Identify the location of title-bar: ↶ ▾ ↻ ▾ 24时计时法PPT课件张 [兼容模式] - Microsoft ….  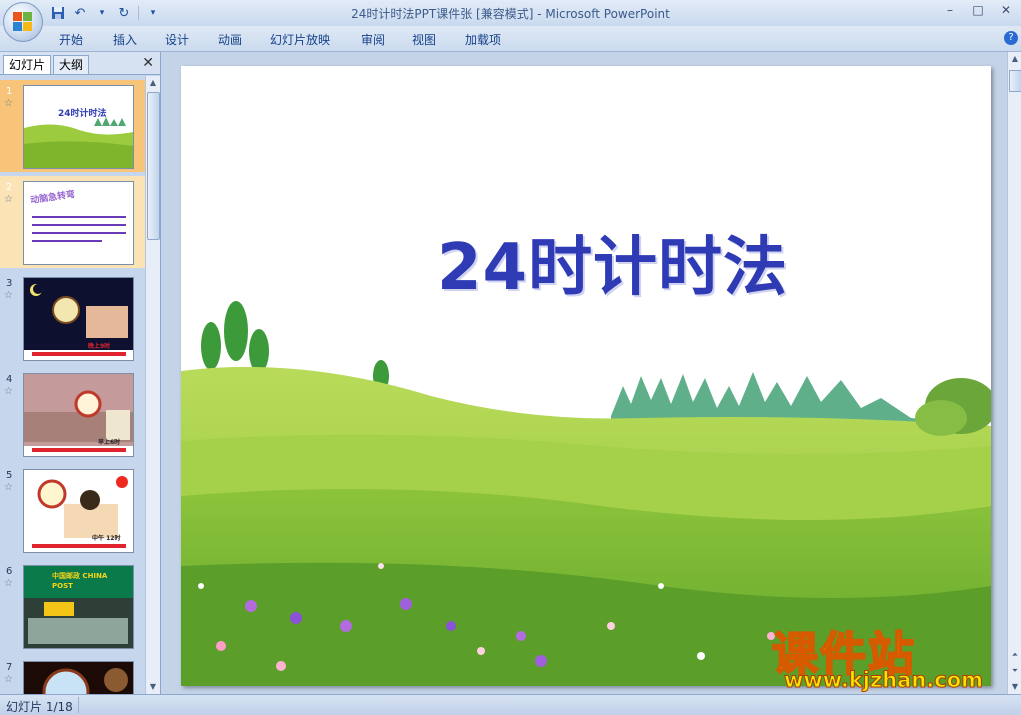
(510, 21).